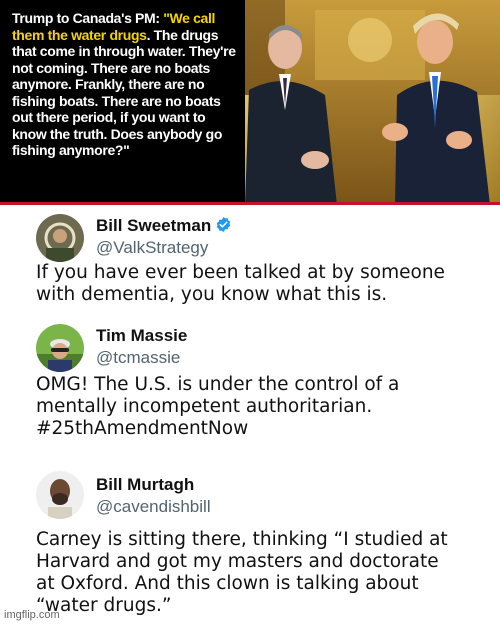 This screenshot has width=500, height=625. What do you see at coordinates (152, 248) in the screenshot?
I see `author-handle: @ValkStrategy` at bounding box center [152, 248].